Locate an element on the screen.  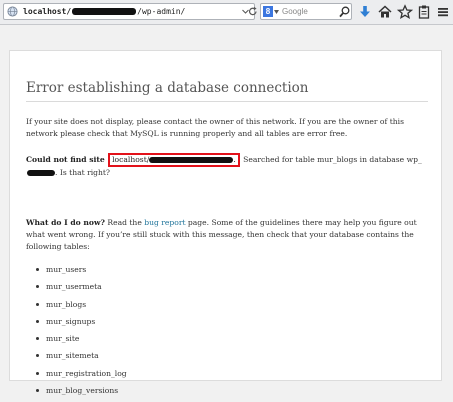
globe-icon is located at coordinates (12, 11).